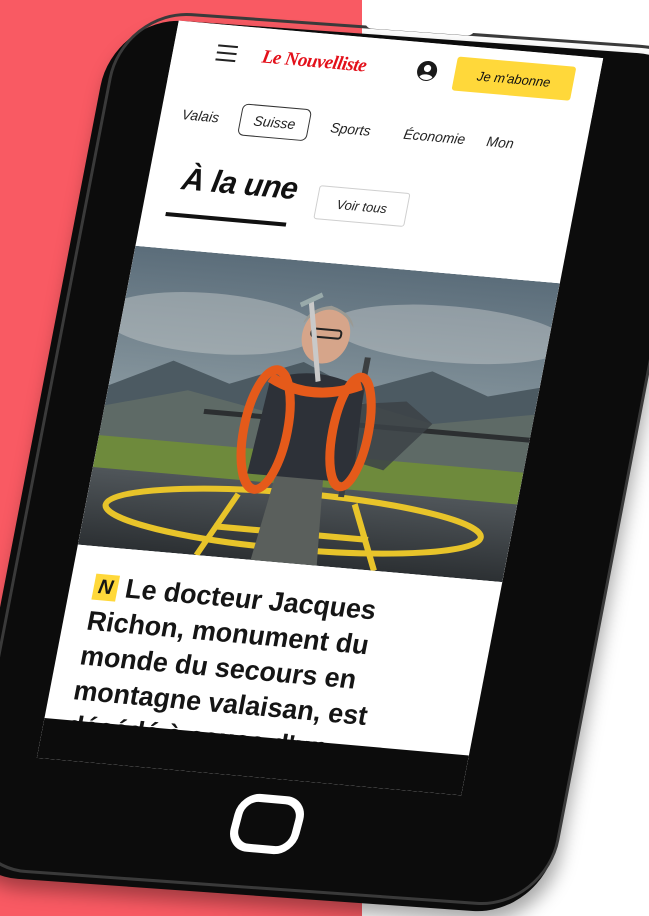  I want to click on tab-sports: Sports, so click(350, 128).